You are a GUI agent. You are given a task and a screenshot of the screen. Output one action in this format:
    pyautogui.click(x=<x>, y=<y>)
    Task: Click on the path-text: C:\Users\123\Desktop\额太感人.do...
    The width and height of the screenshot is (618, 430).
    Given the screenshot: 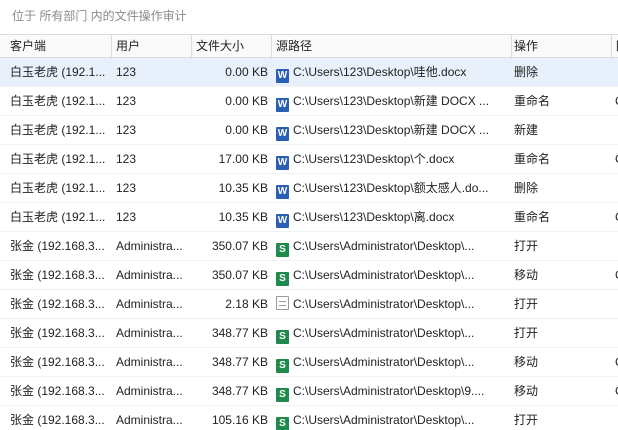 What is the action you would take?
    pyautogui.click(x=391, y=188)
    